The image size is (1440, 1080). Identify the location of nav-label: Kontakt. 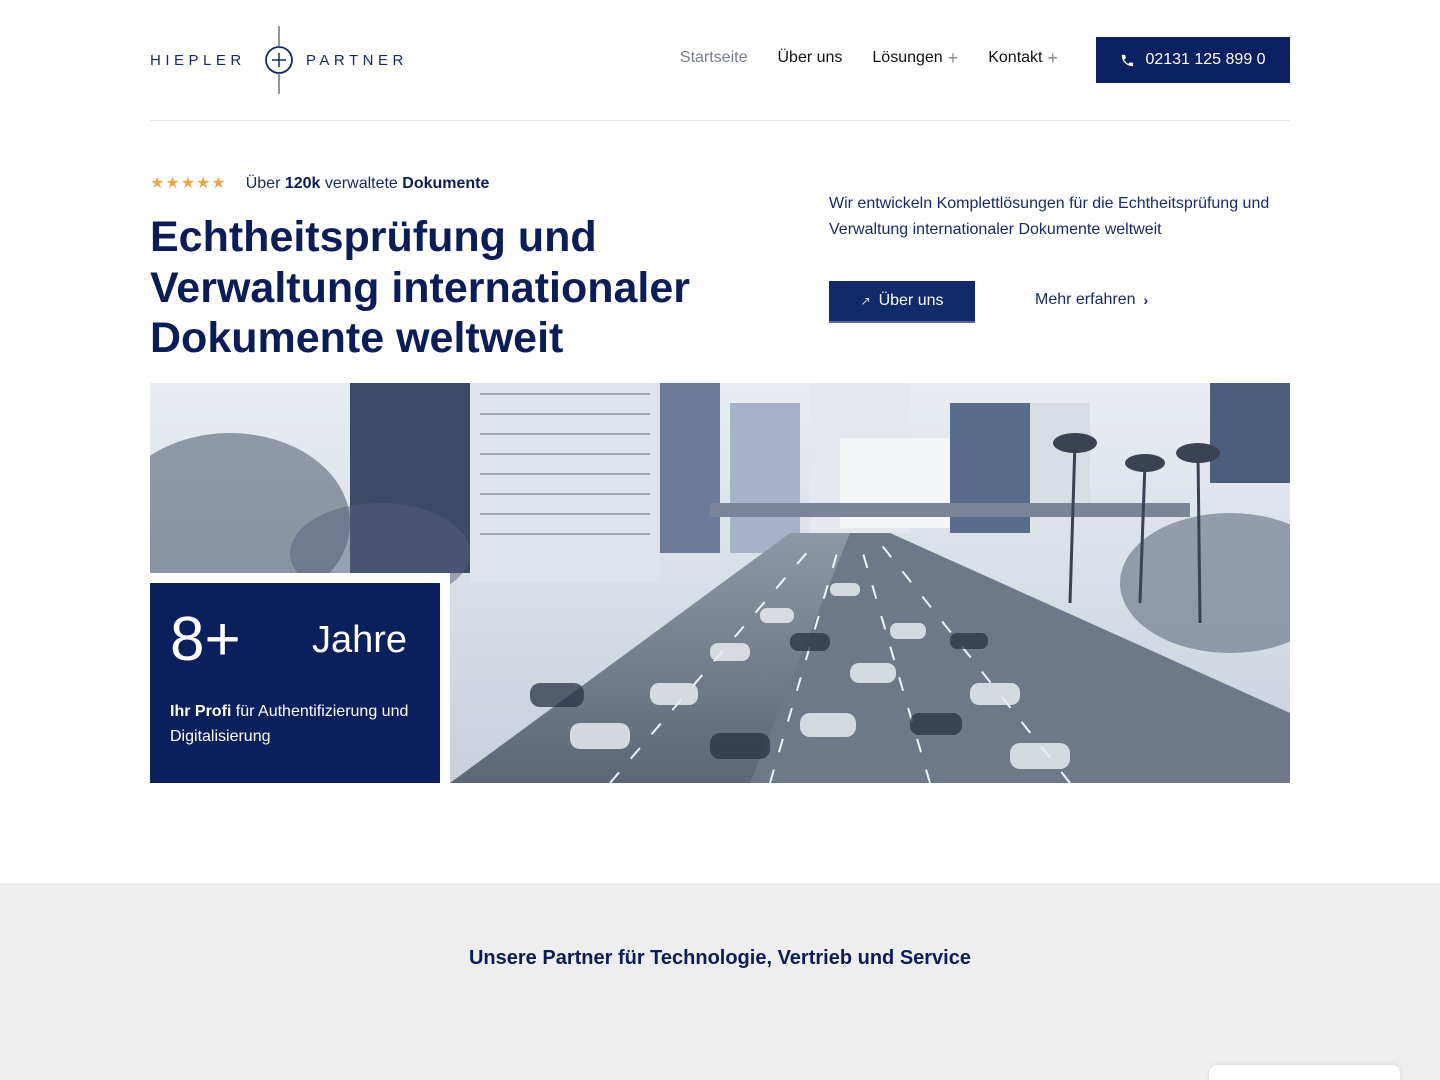
(1015, 57).